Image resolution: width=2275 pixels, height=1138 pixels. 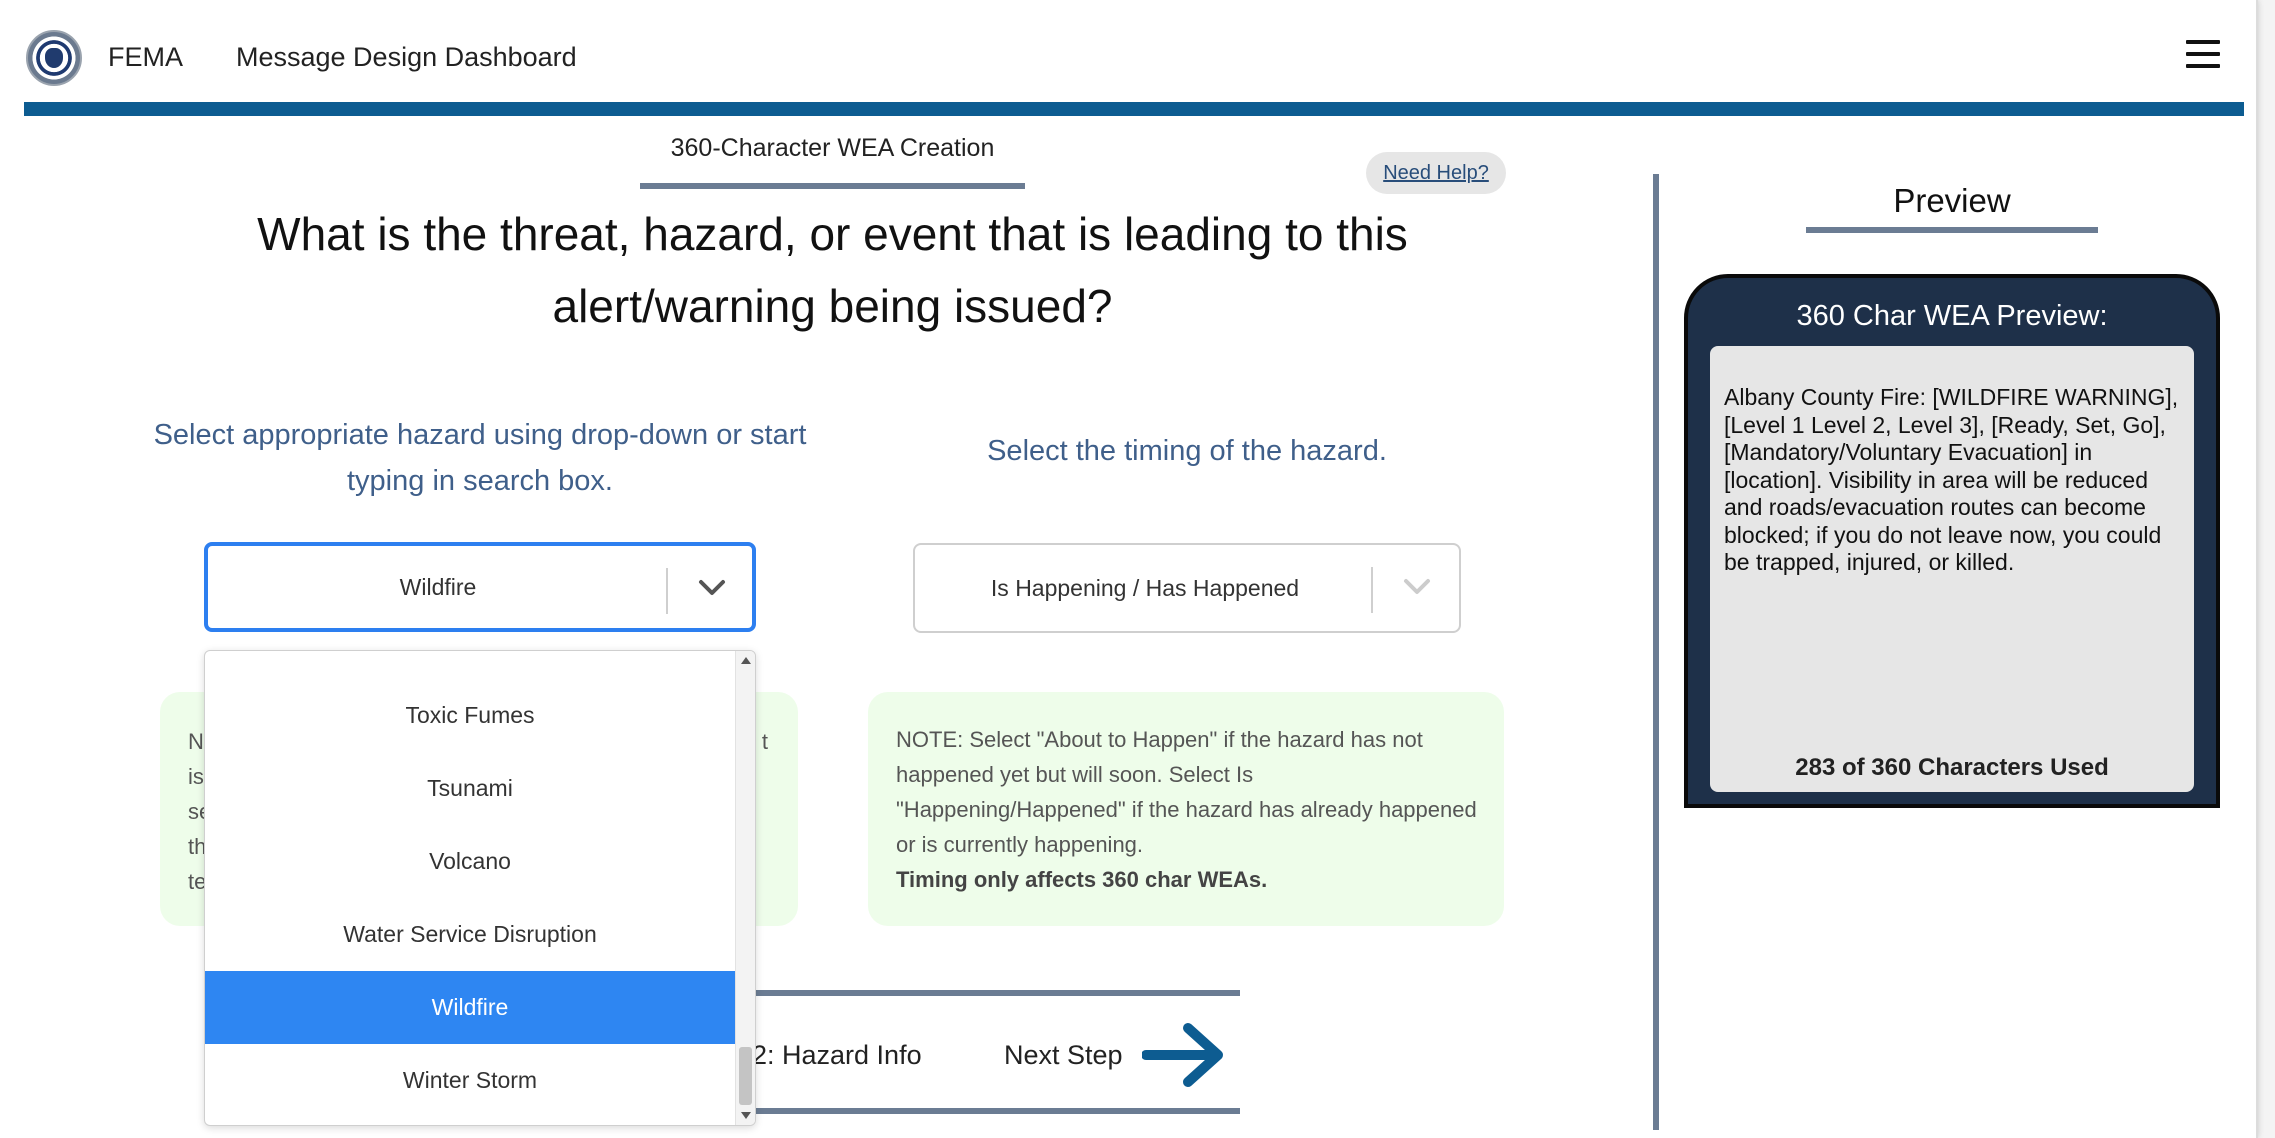 What do you see at coordinates (470, 861) in the screenshot?
I see `option-volcano: Volcano` at bounding box center [470, 861].